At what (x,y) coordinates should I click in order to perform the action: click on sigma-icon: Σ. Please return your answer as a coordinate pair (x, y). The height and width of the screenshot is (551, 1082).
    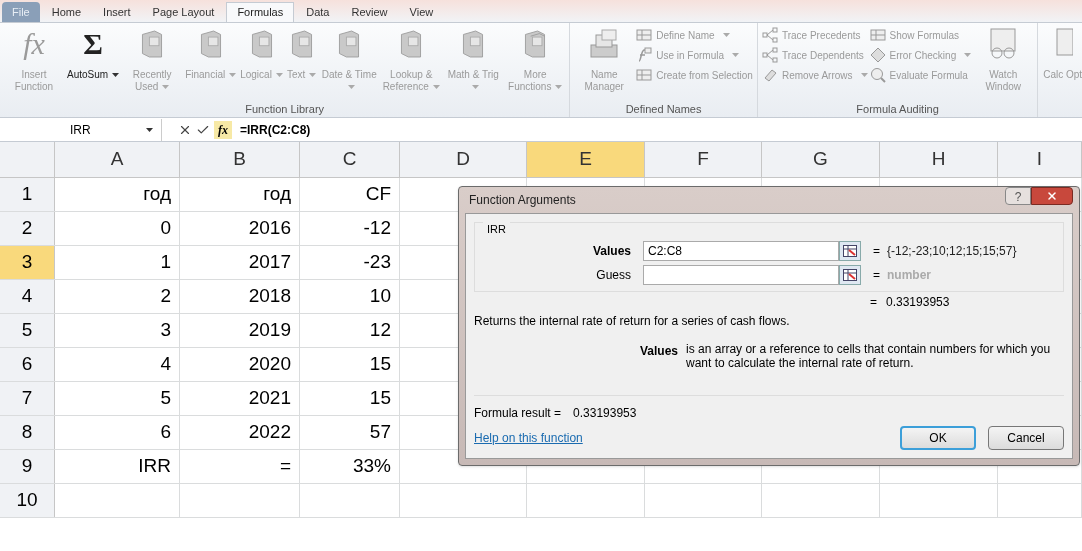
    Looking at the image, I should click on (93, 44).